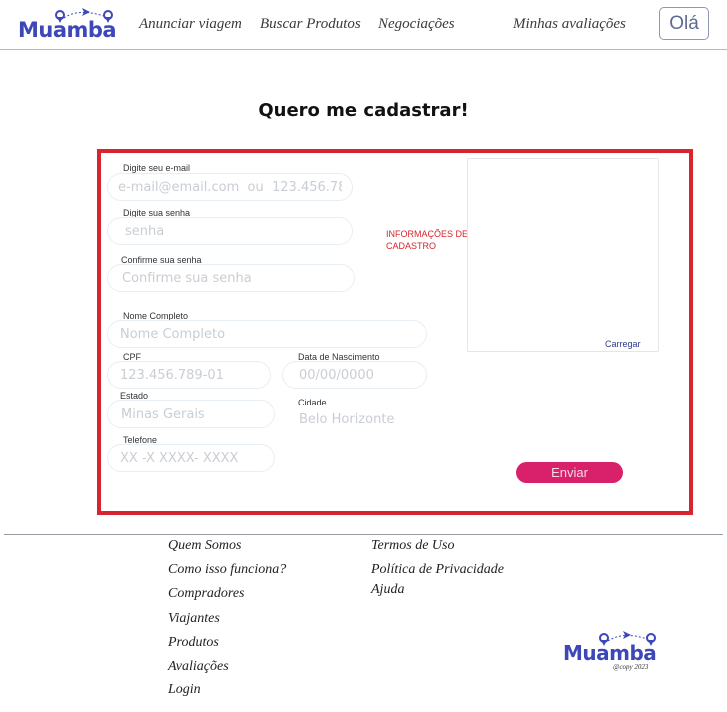  Describe the element at coordinates (623, 344) in the screenshot. I see `upload-button: Carregar` at that location.